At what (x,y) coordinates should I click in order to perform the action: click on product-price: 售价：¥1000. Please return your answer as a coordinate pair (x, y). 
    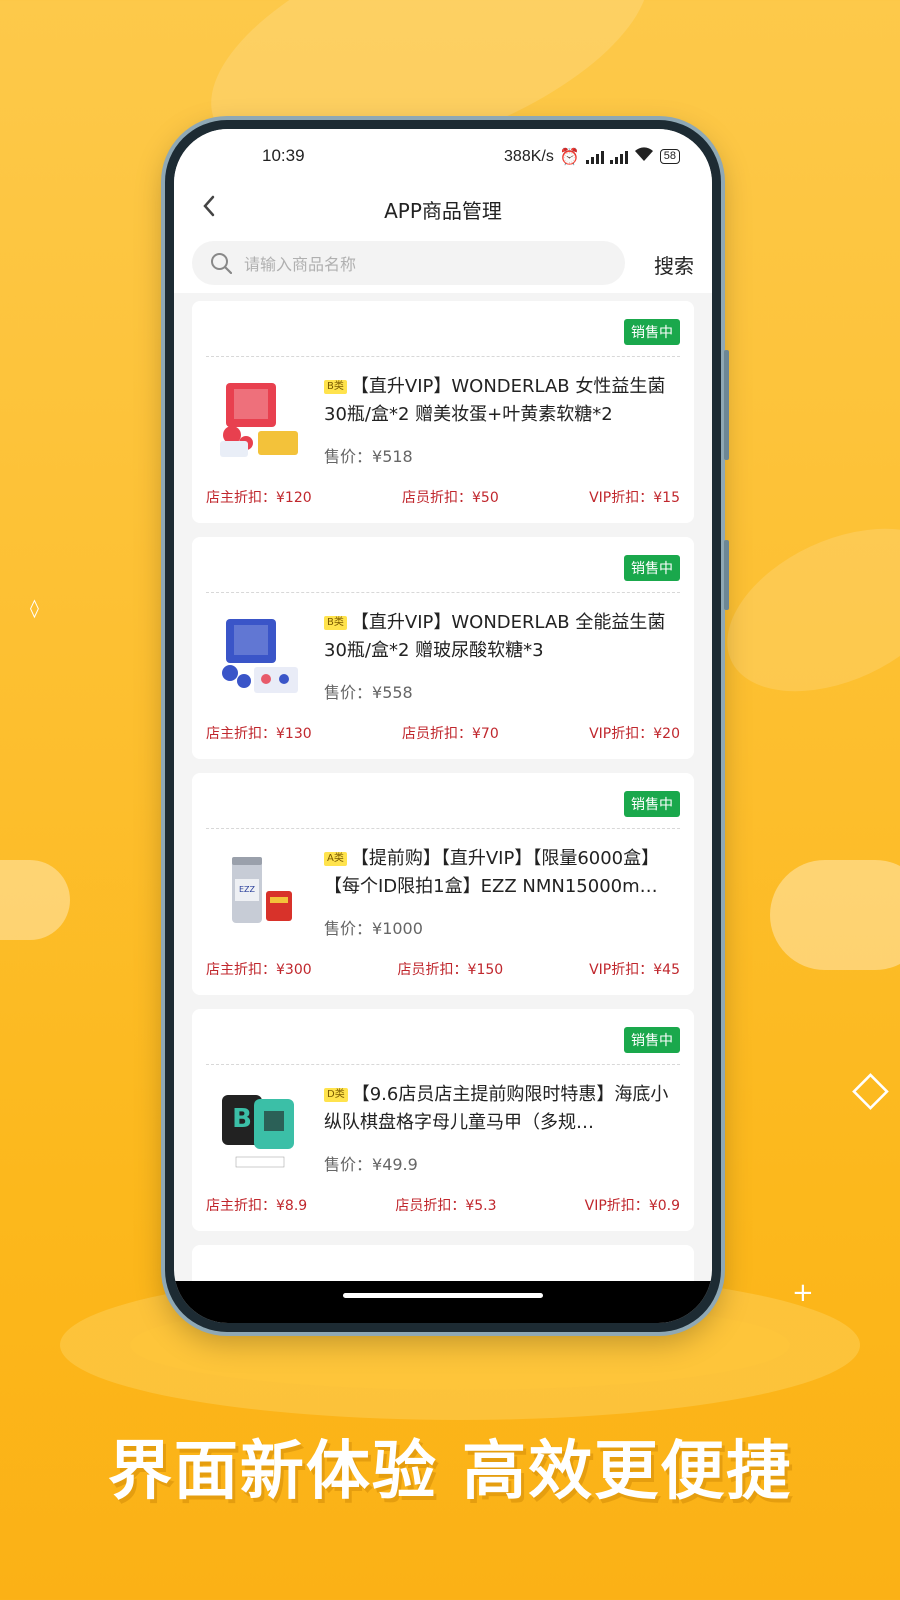
    Looking at the image, I should click on (373, 927).